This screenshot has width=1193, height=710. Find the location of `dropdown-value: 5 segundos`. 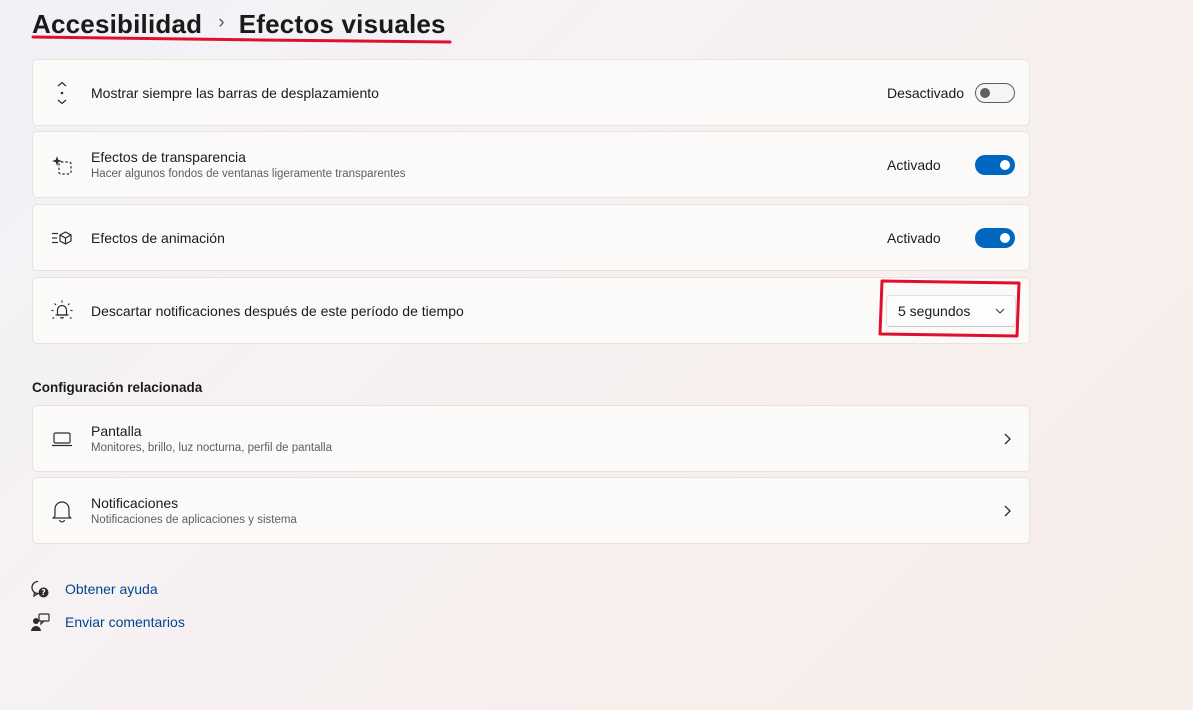

dropdown-value: 5 segundos is located at coordinates (934, 310).